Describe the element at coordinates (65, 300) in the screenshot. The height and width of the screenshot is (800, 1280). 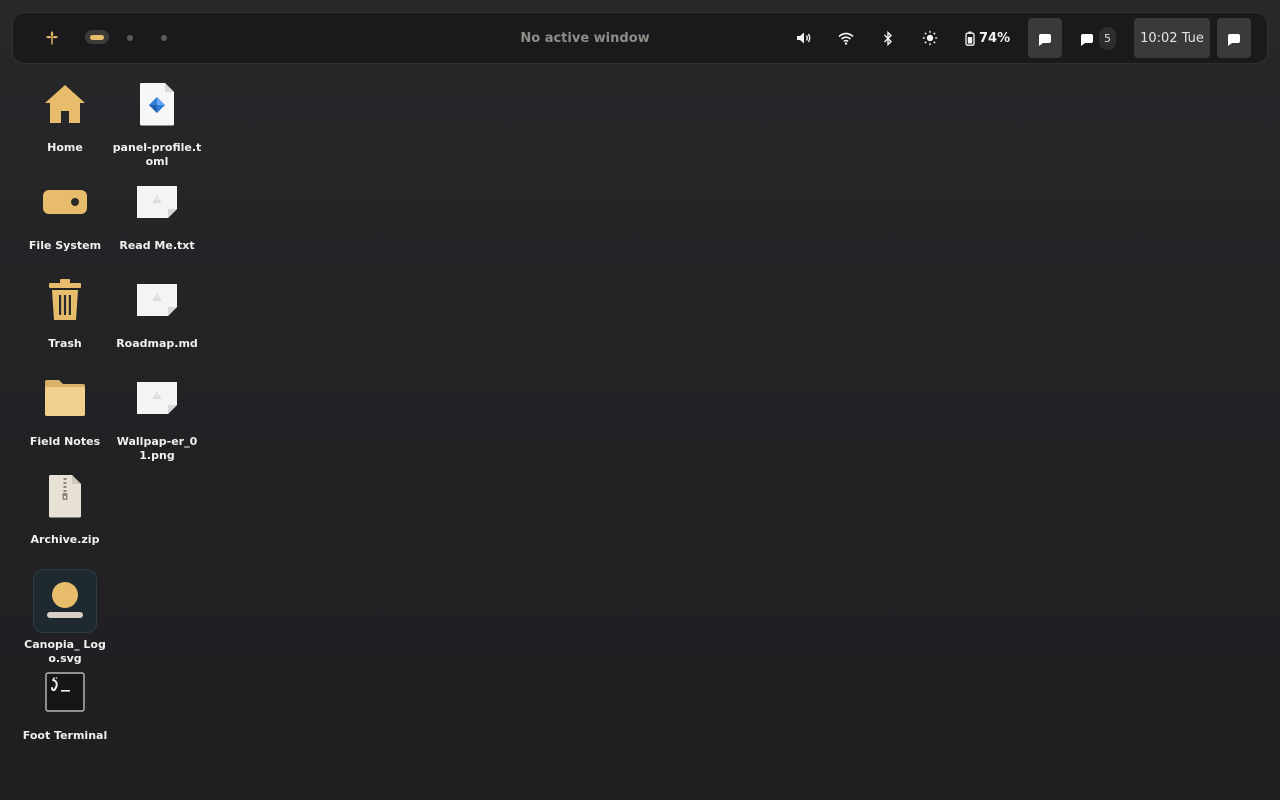
I see `trash-icon` at that location.